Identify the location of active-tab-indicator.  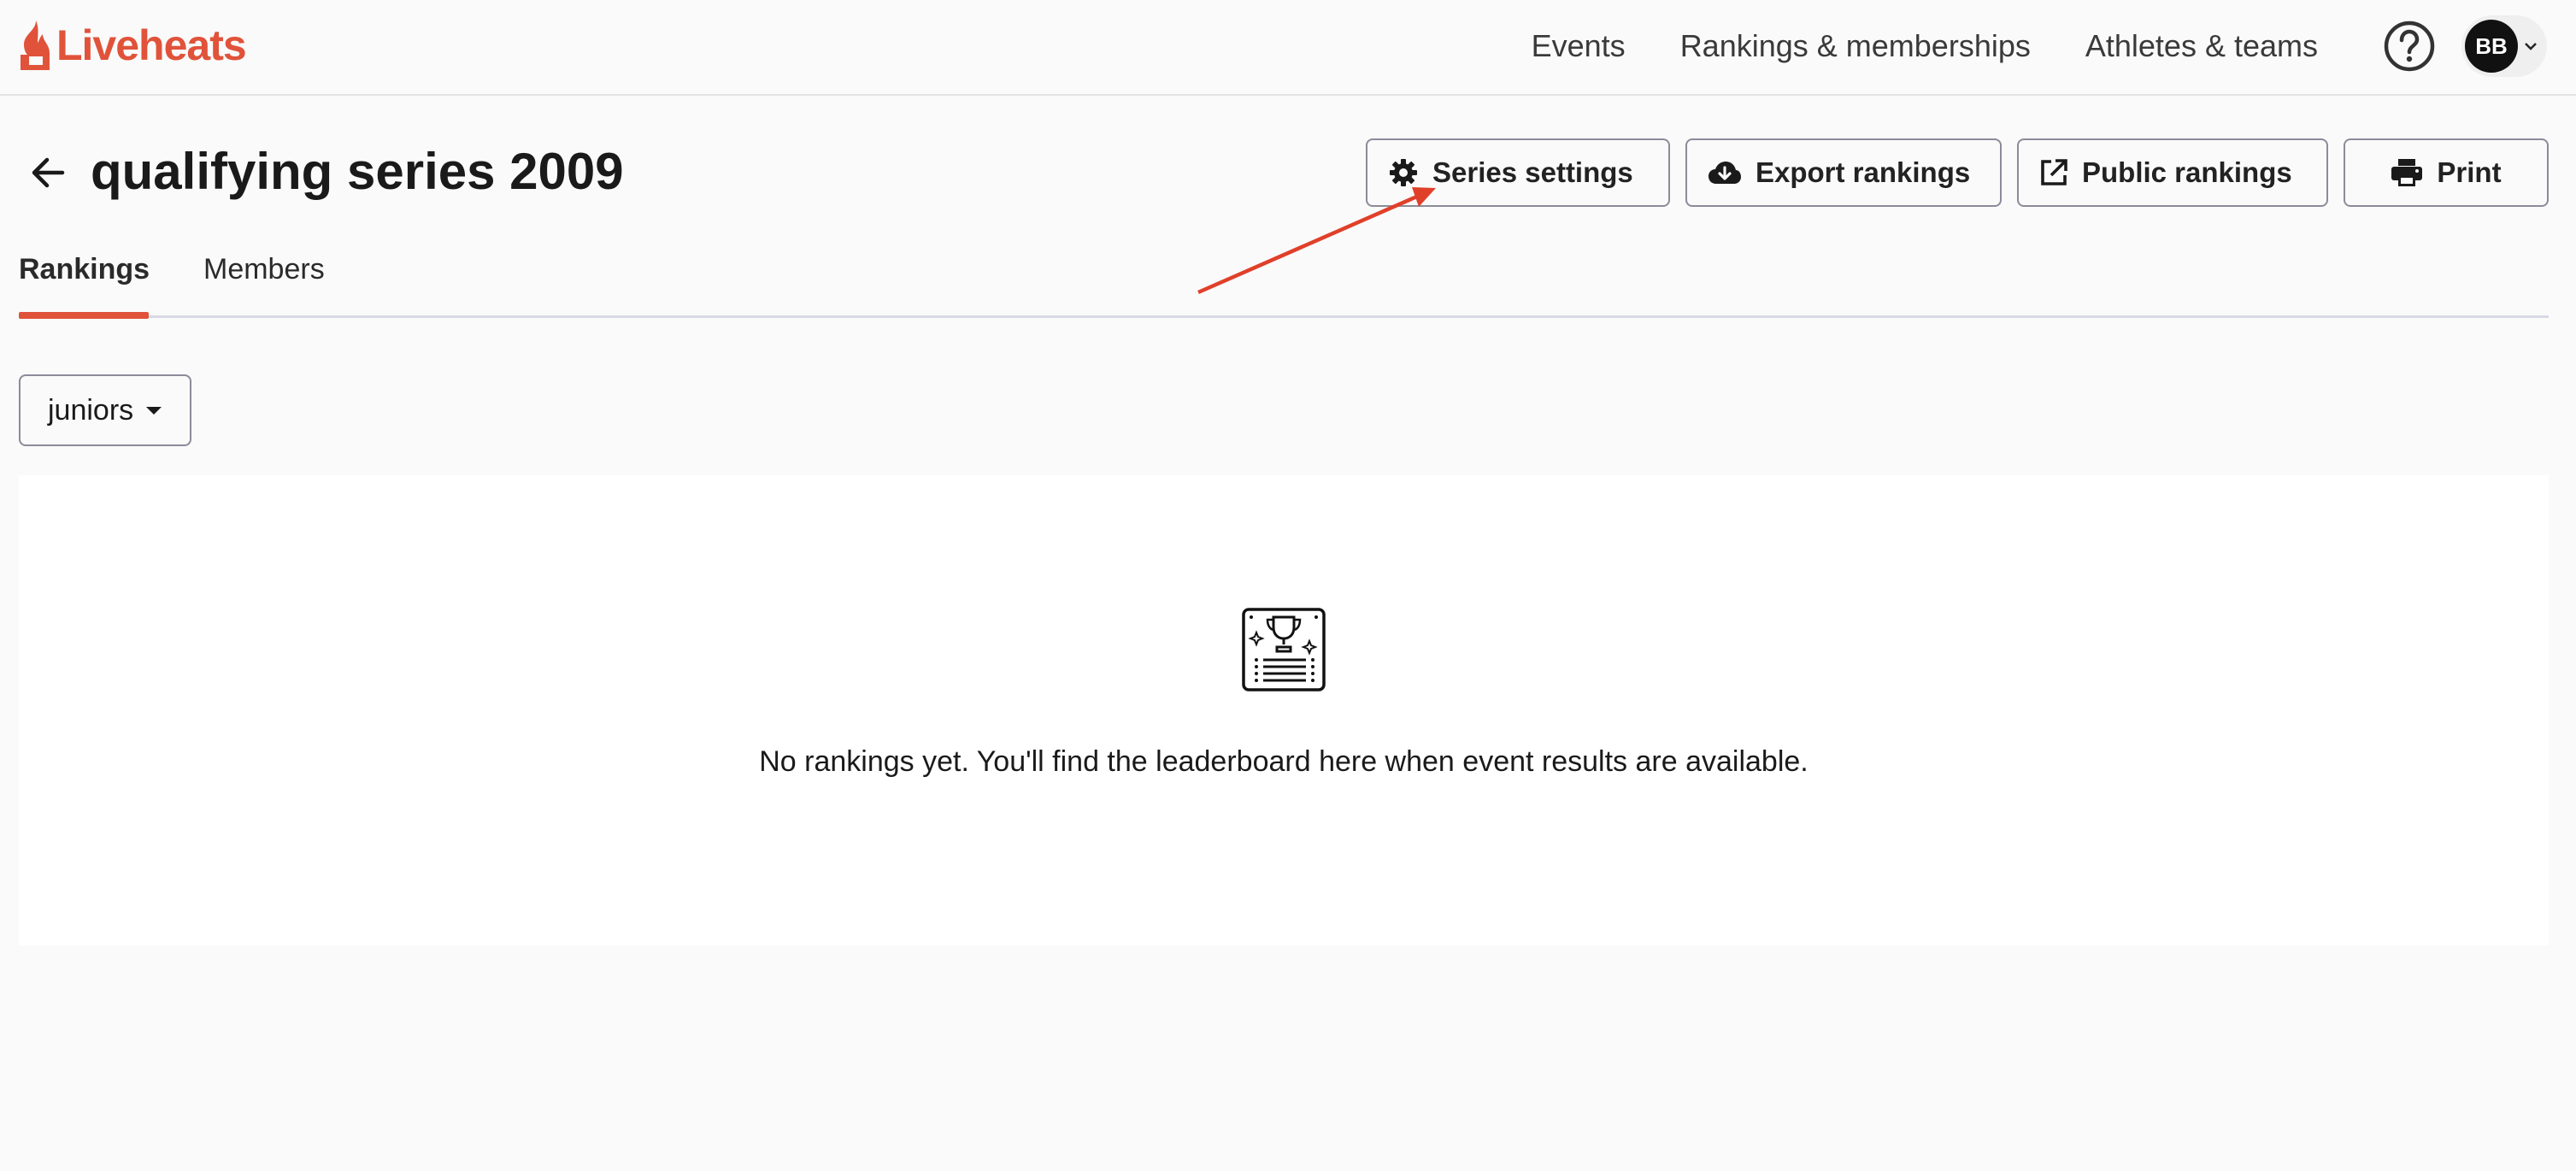
(84, 315).